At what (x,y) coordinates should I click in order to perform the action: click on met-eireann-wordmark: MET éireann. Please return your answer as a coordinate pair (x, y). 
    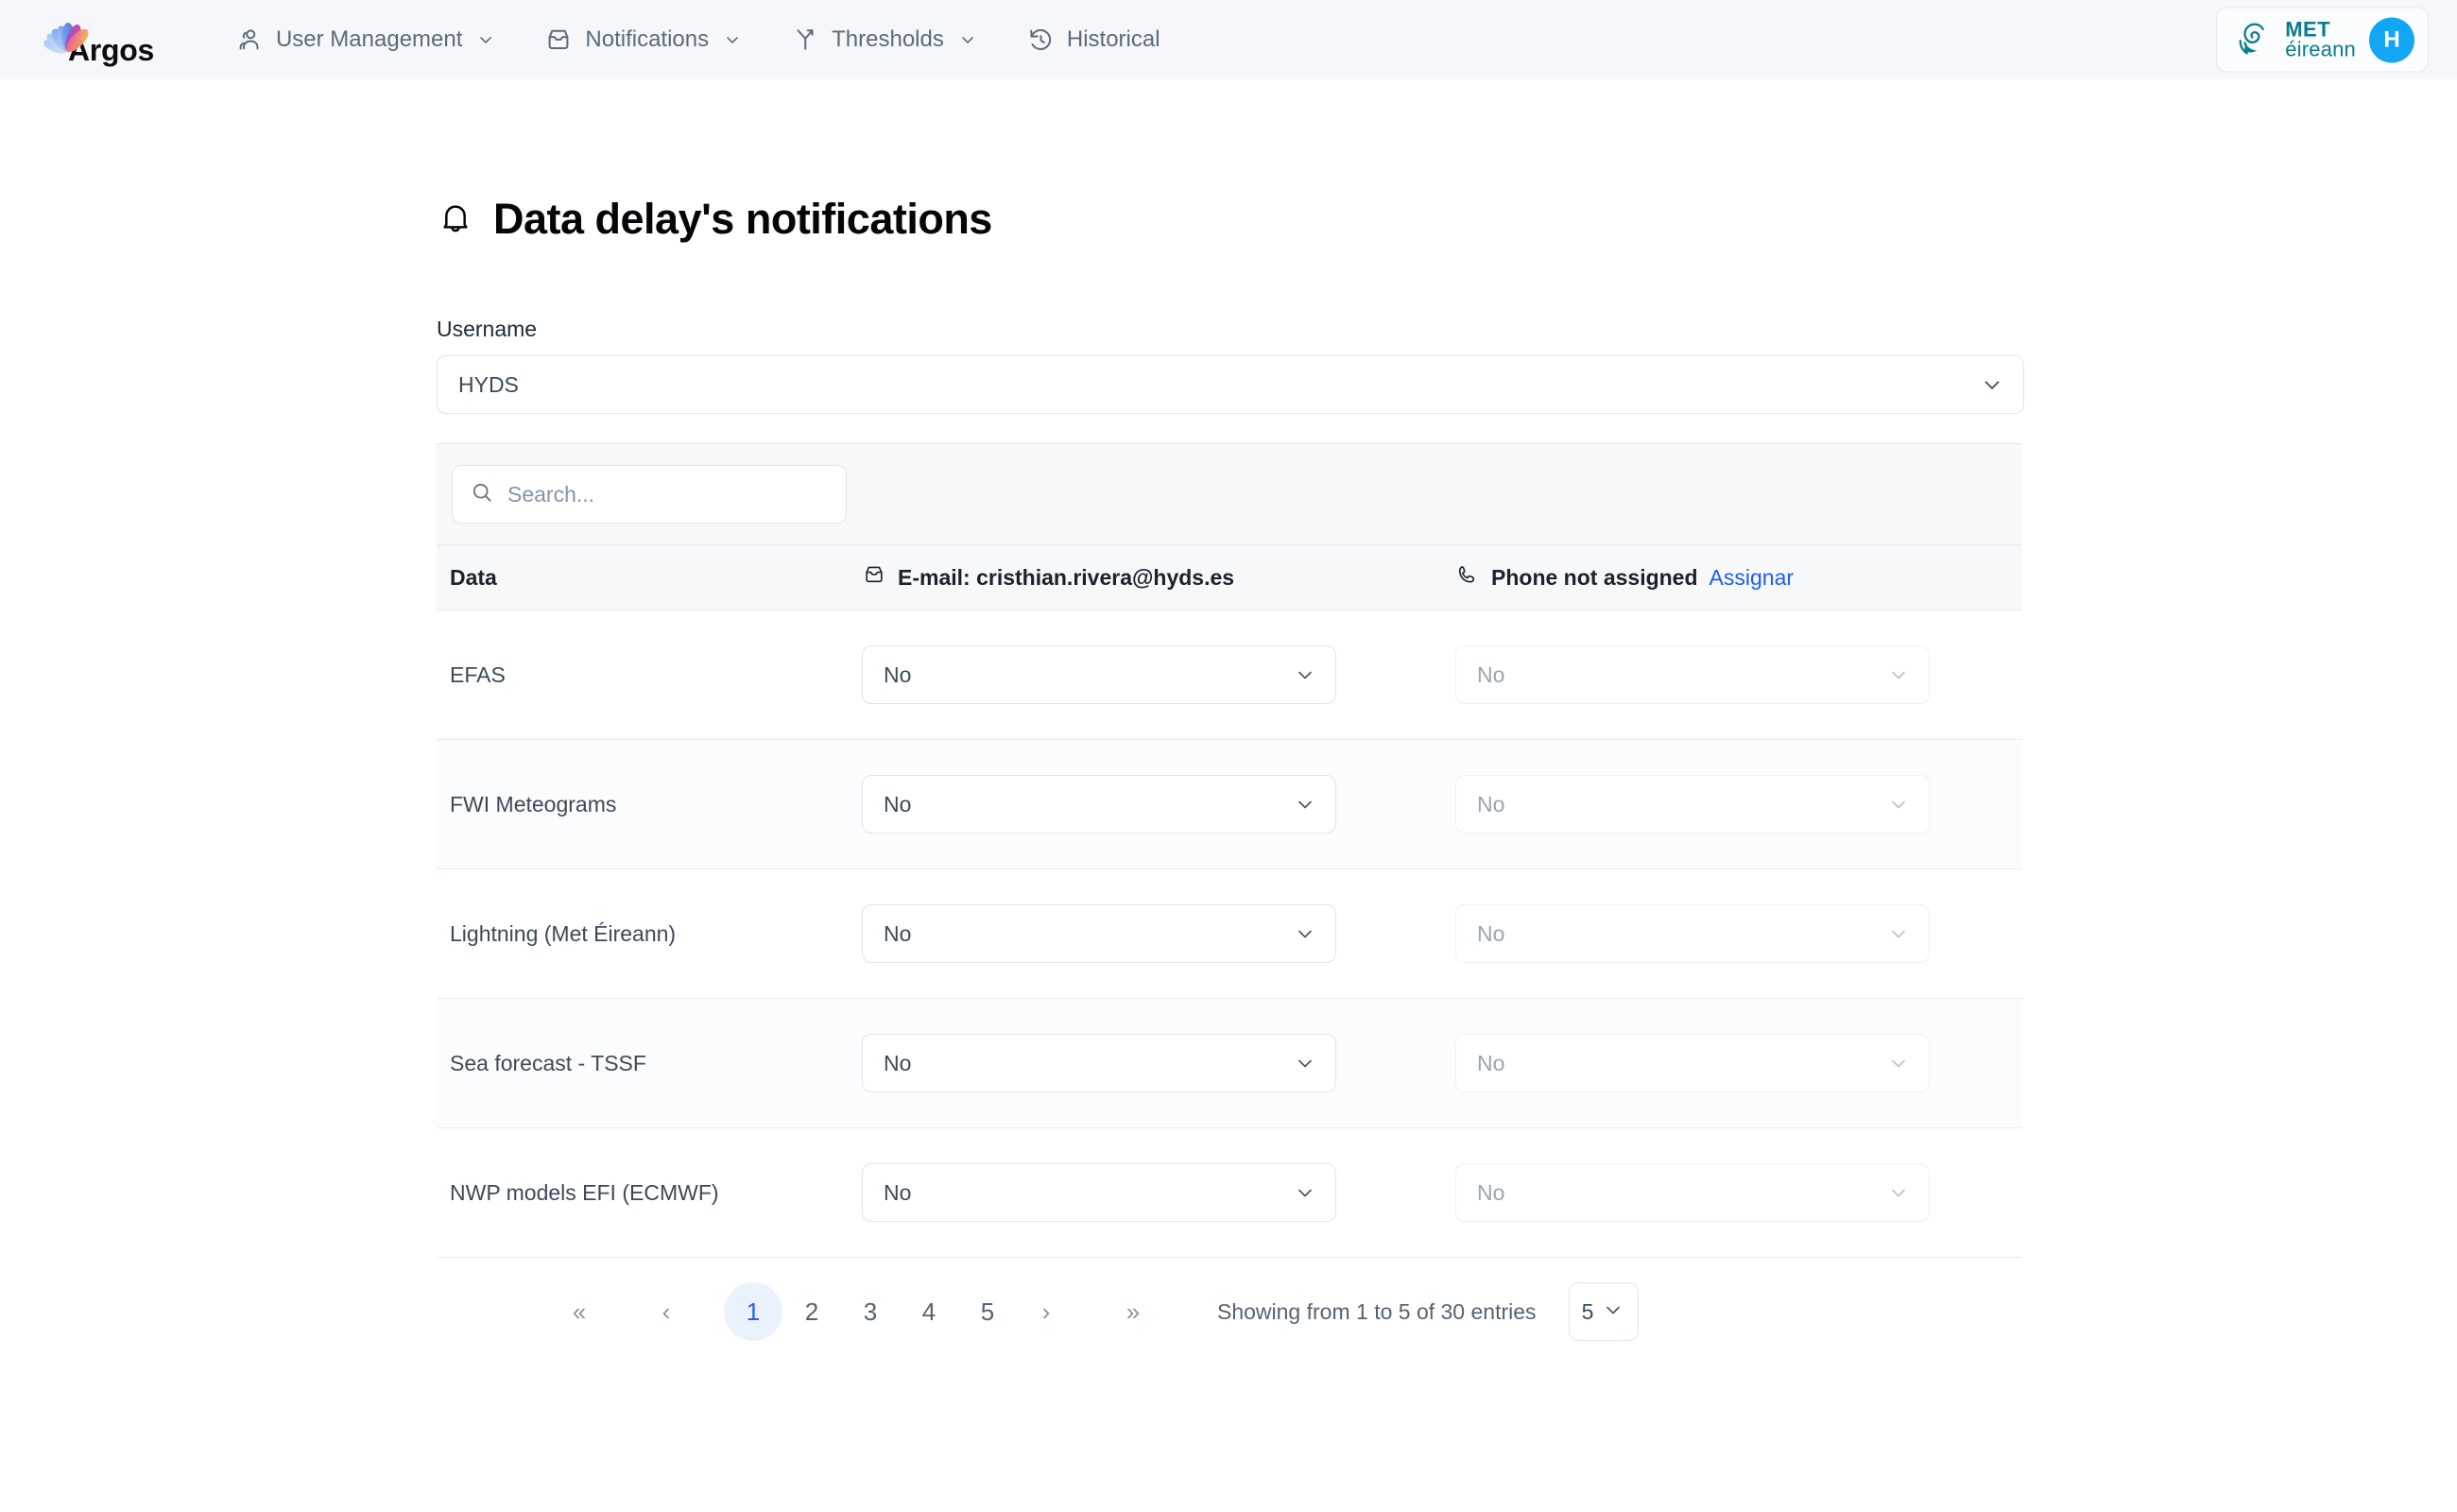
    Looking at the image, I should click on (2320, 39).